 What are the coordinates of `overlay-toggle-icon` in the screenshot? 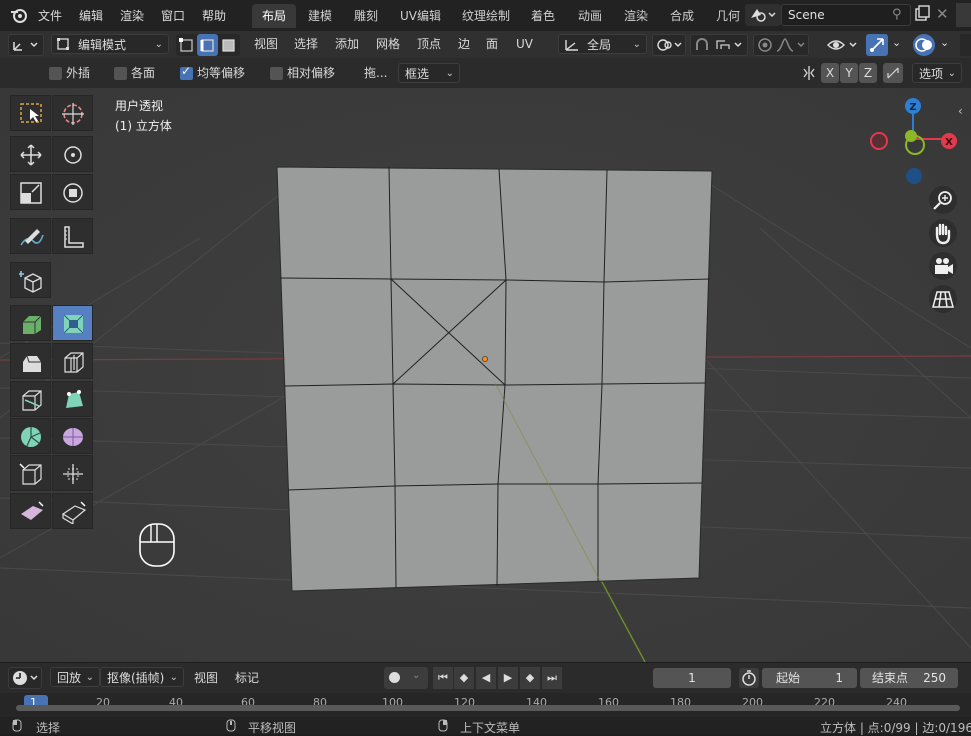 It's located at (924, 45).